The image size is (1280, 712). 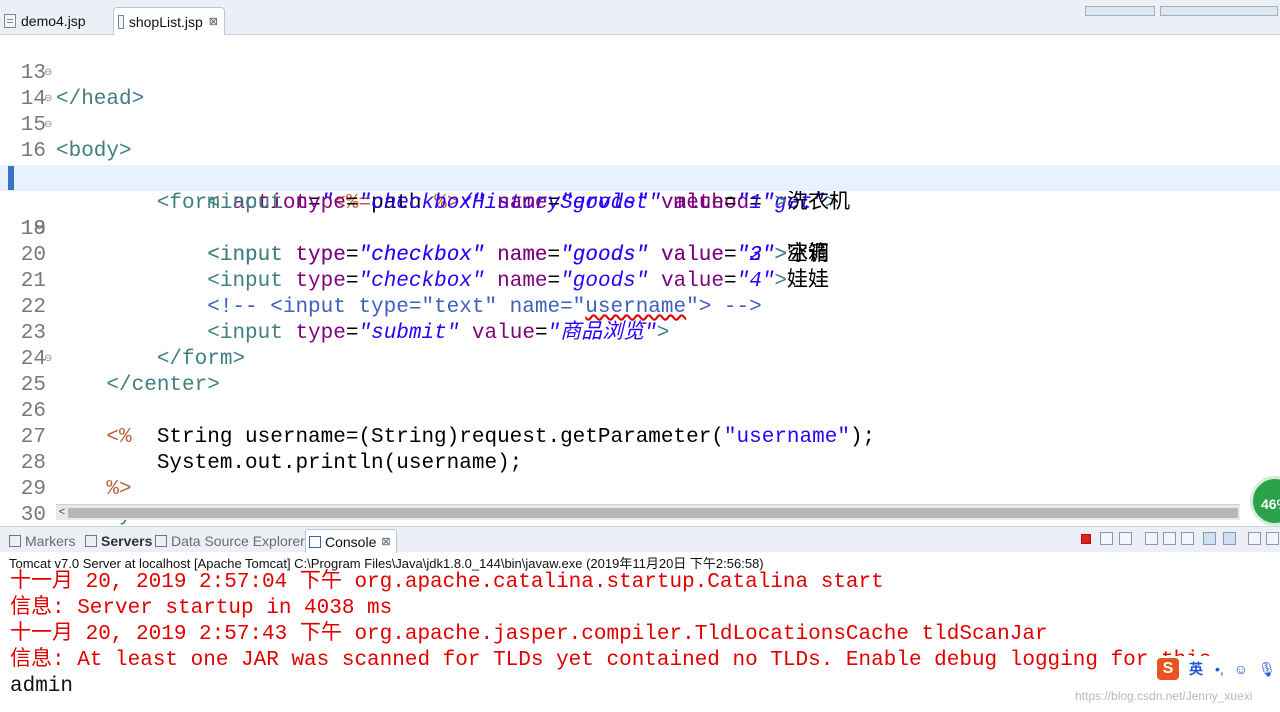 I want to click on punctuation-icon: •,, so click(x=1219, y=669).